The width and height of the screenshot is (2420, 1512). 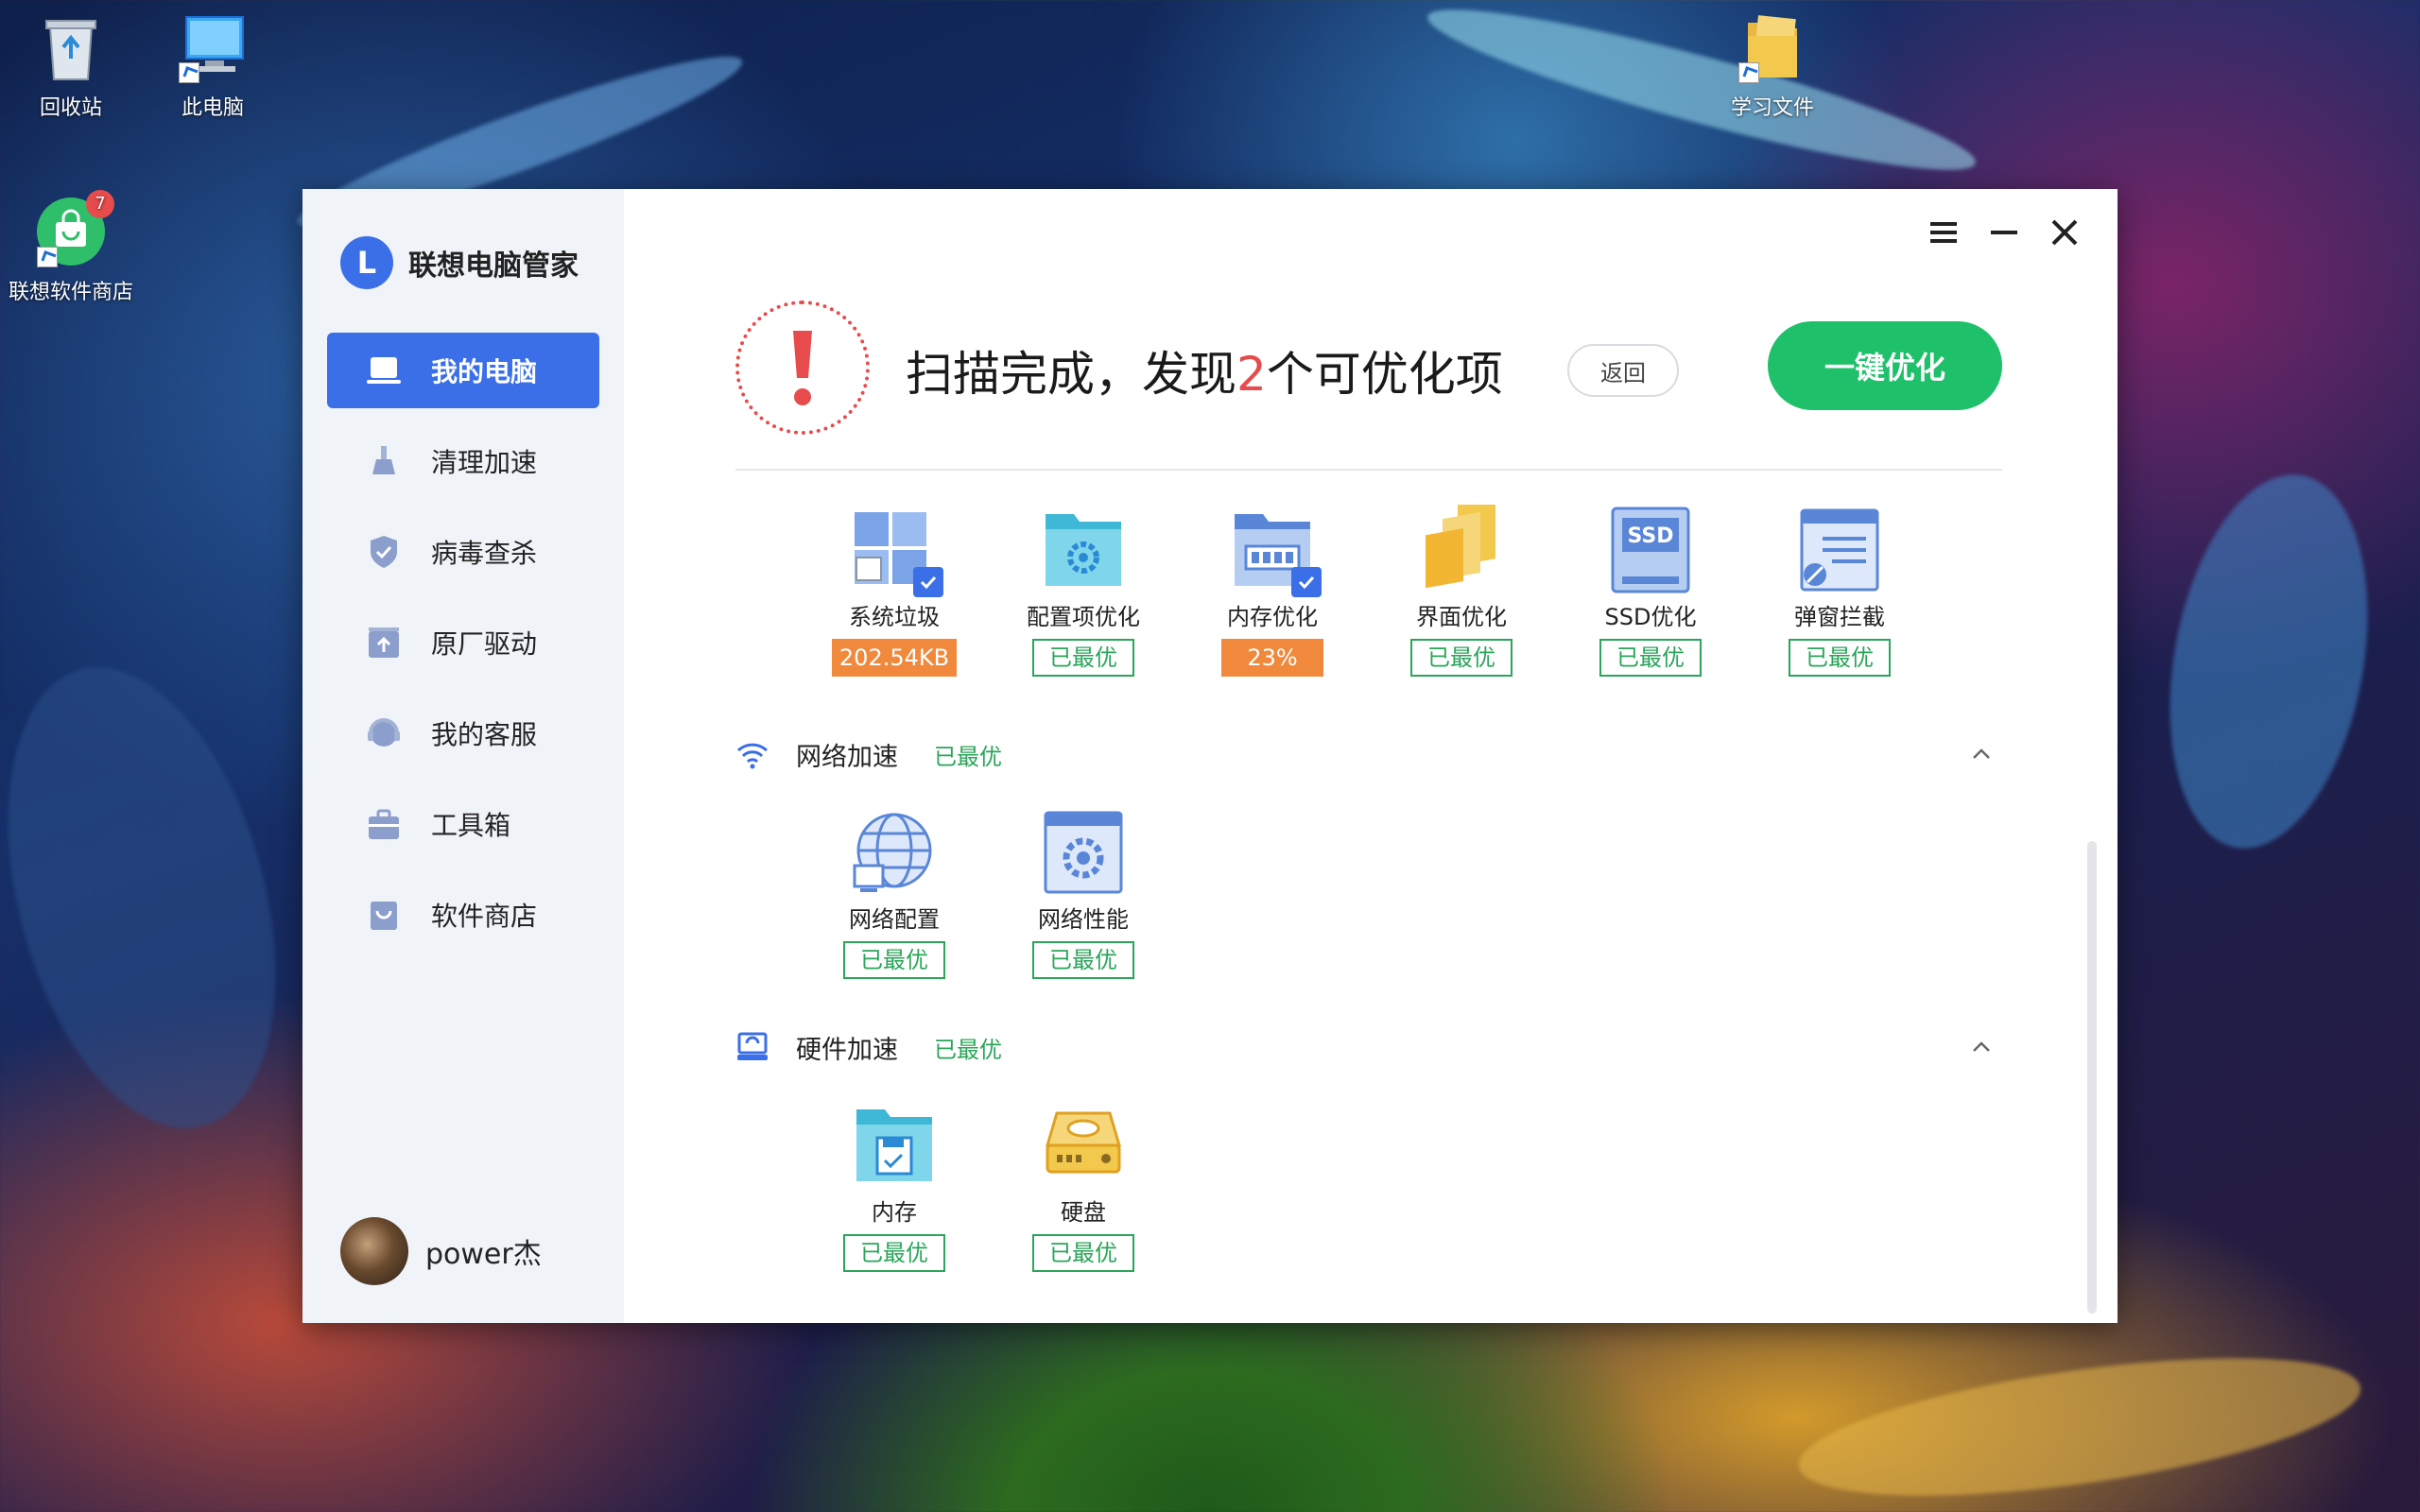 I want to click on desktop-icon-lenovo-store: 7 联想软件商店, so click(x=71, y=247).